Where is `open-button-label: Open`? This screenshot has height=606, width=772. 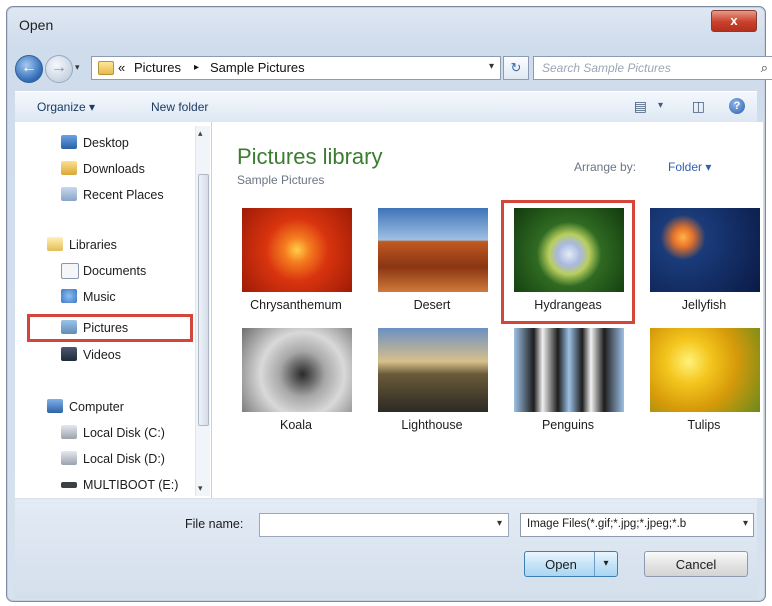 open-button-label: Open is located at coordinates (561, 564).